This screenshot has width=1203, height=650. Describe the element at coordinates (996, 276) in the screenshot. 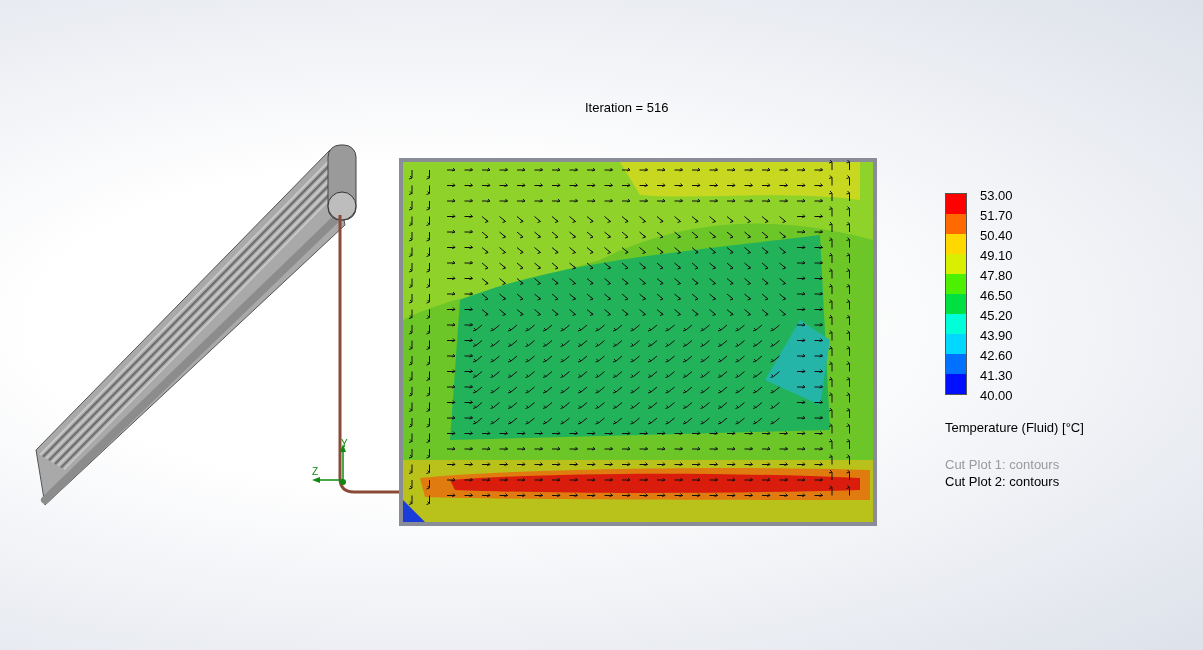

I see `scale-value: 47.80` at that location.